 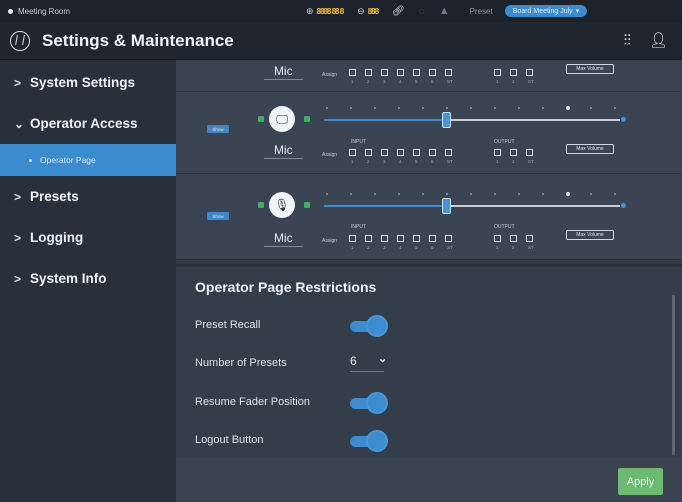 What do you see at coordinates (640, 481) in the screenshot?
I see `apply-button: Apply` at bounding box center [640, 481].